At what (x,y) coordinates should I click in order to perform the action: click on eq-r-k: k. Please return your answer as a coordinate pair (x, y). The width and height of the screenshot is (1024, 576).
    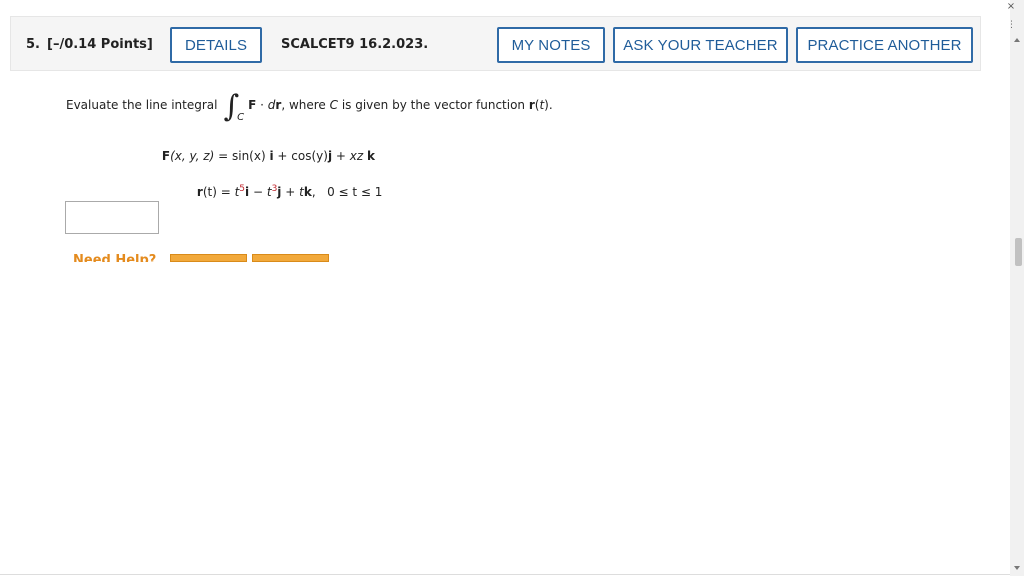
    Looking at the image, I should click on (307, 192).